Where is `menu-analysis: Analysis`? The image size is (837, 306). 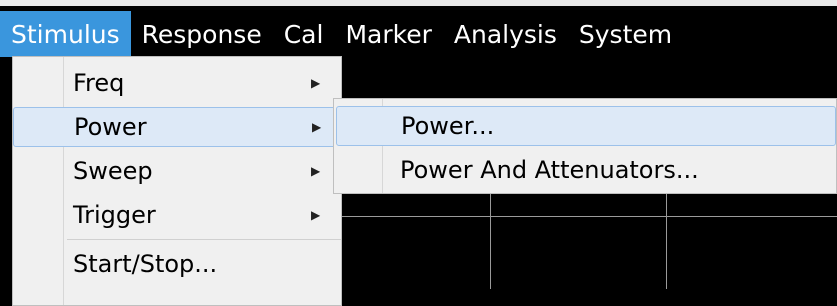
menu-analysis: Analysis is located at coordinates (505, 34).